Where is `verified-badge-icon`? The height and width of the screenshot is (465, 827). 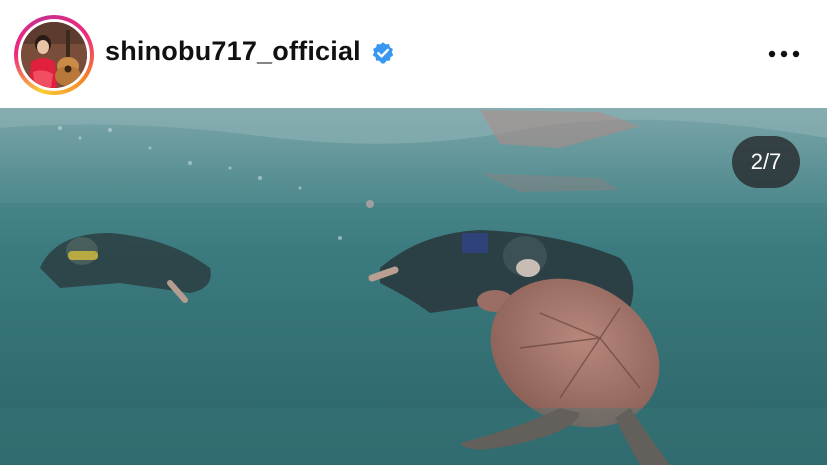 verified-badge-icon is located at coordinates (383, 53).